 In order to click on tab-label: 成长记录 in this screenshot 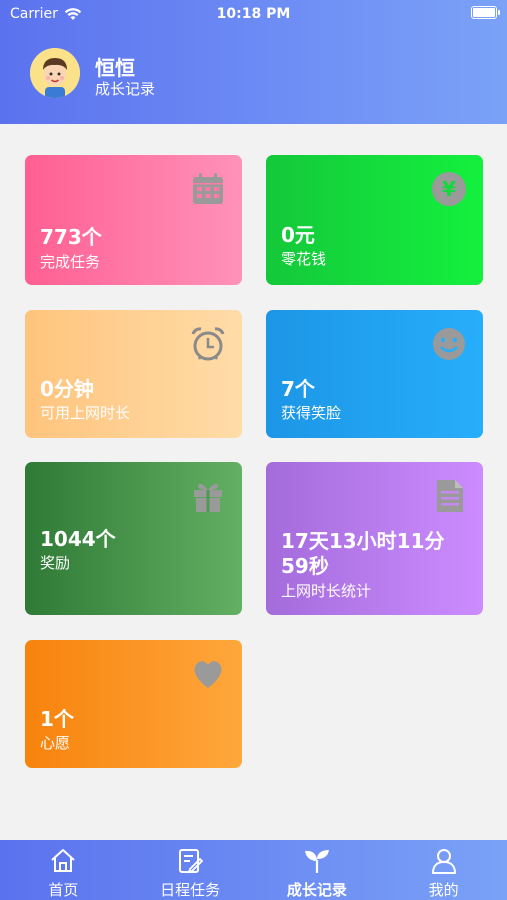, I will do `click(316, 890)`.